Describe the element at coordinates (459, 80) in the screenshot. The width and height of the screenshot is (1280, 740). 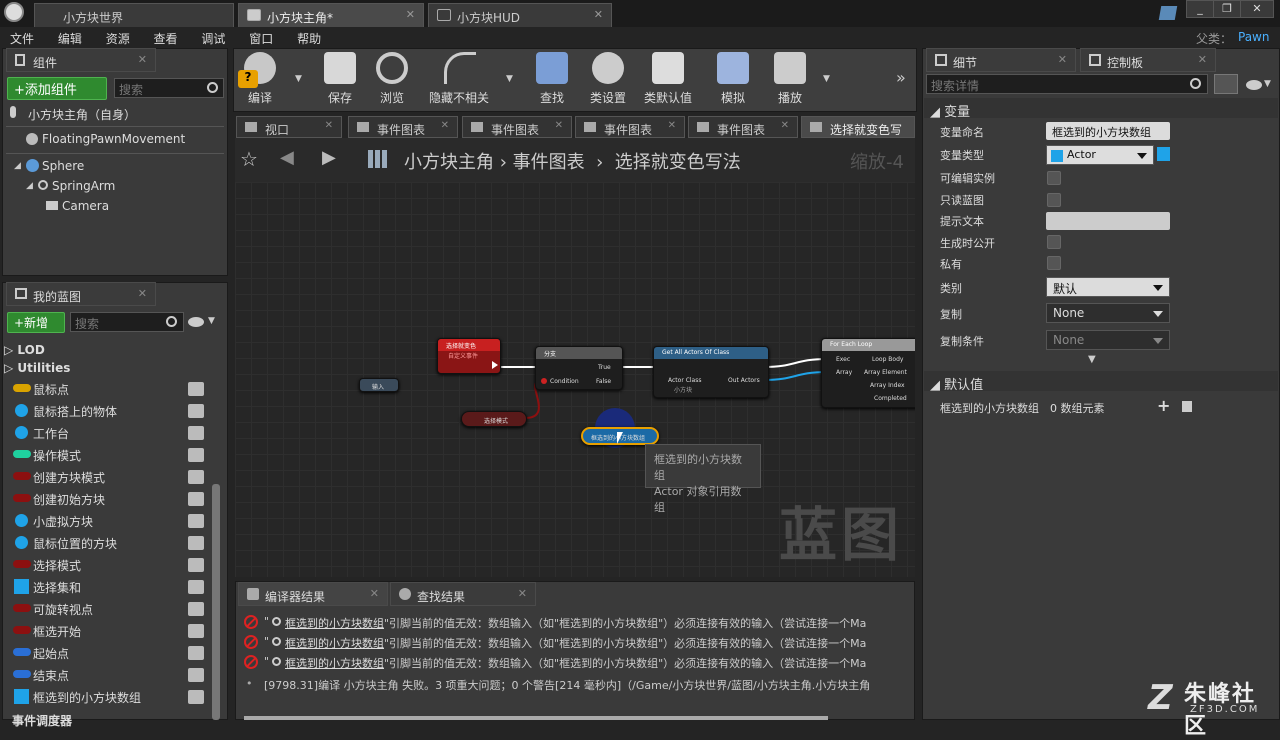
I see `hide-unrelated-button: 隐藏不相关` at that location.